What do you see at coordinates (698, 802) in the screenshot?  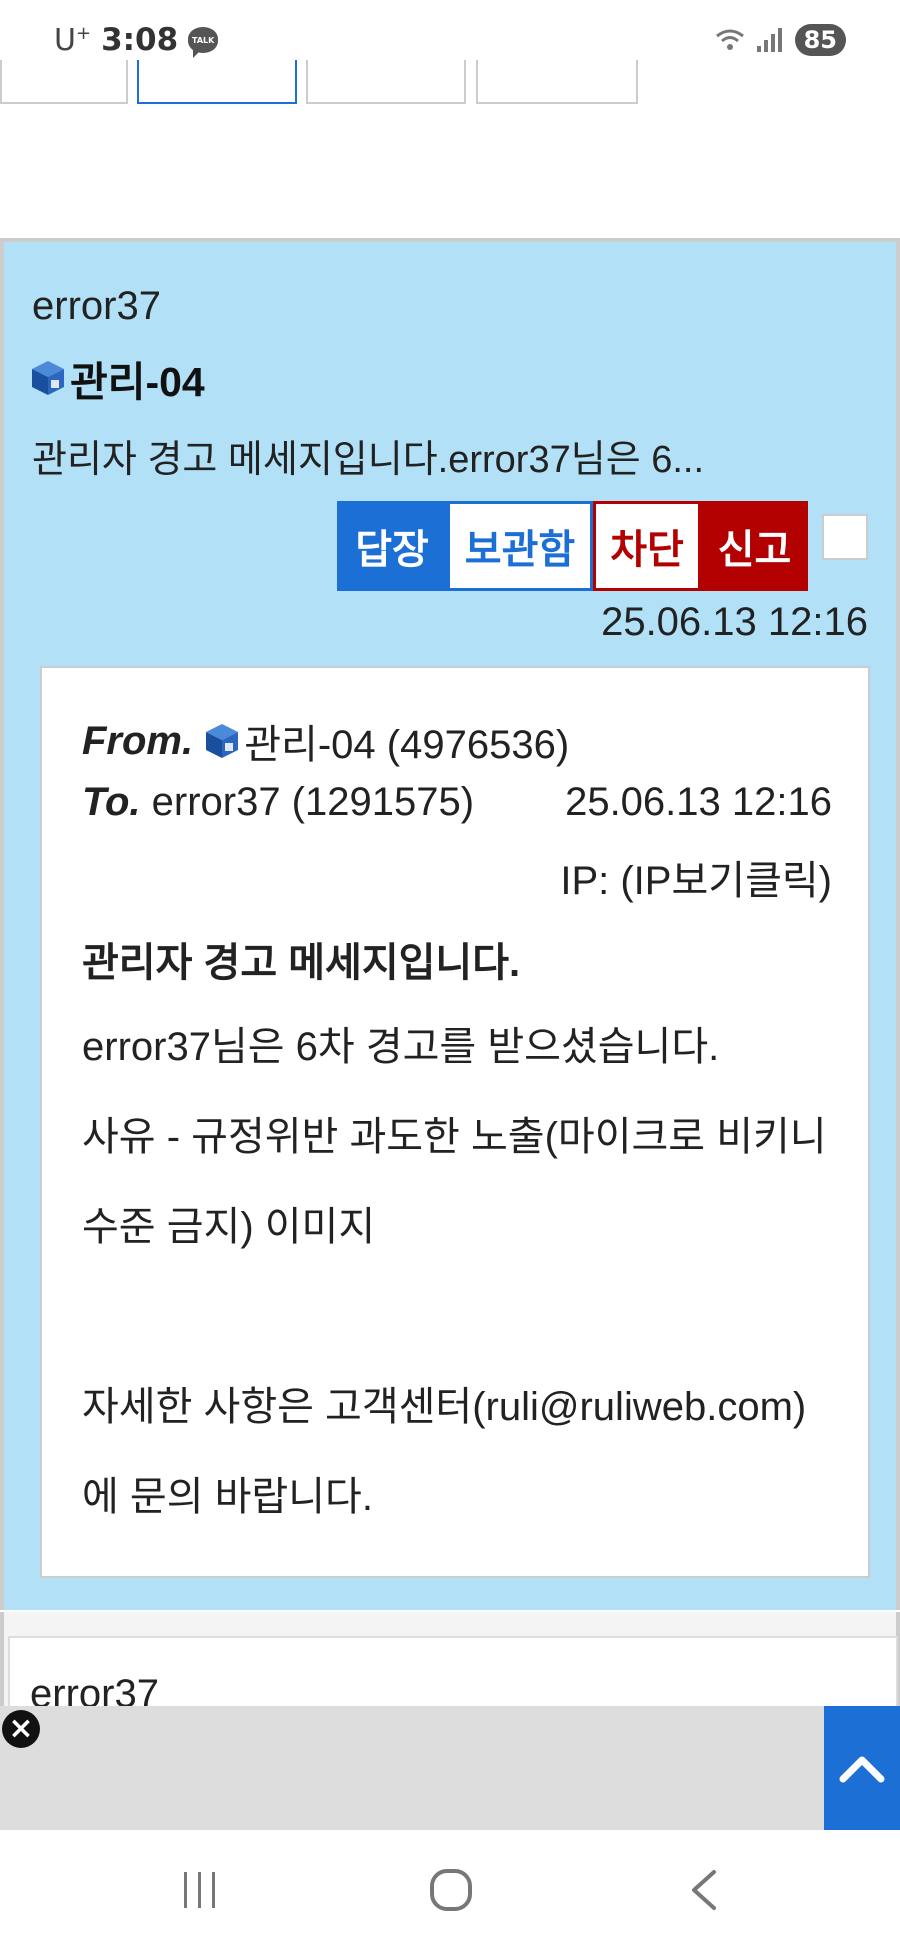 I see `detail-date: 25.06.13 12:16` at bounding box center [698, 802].